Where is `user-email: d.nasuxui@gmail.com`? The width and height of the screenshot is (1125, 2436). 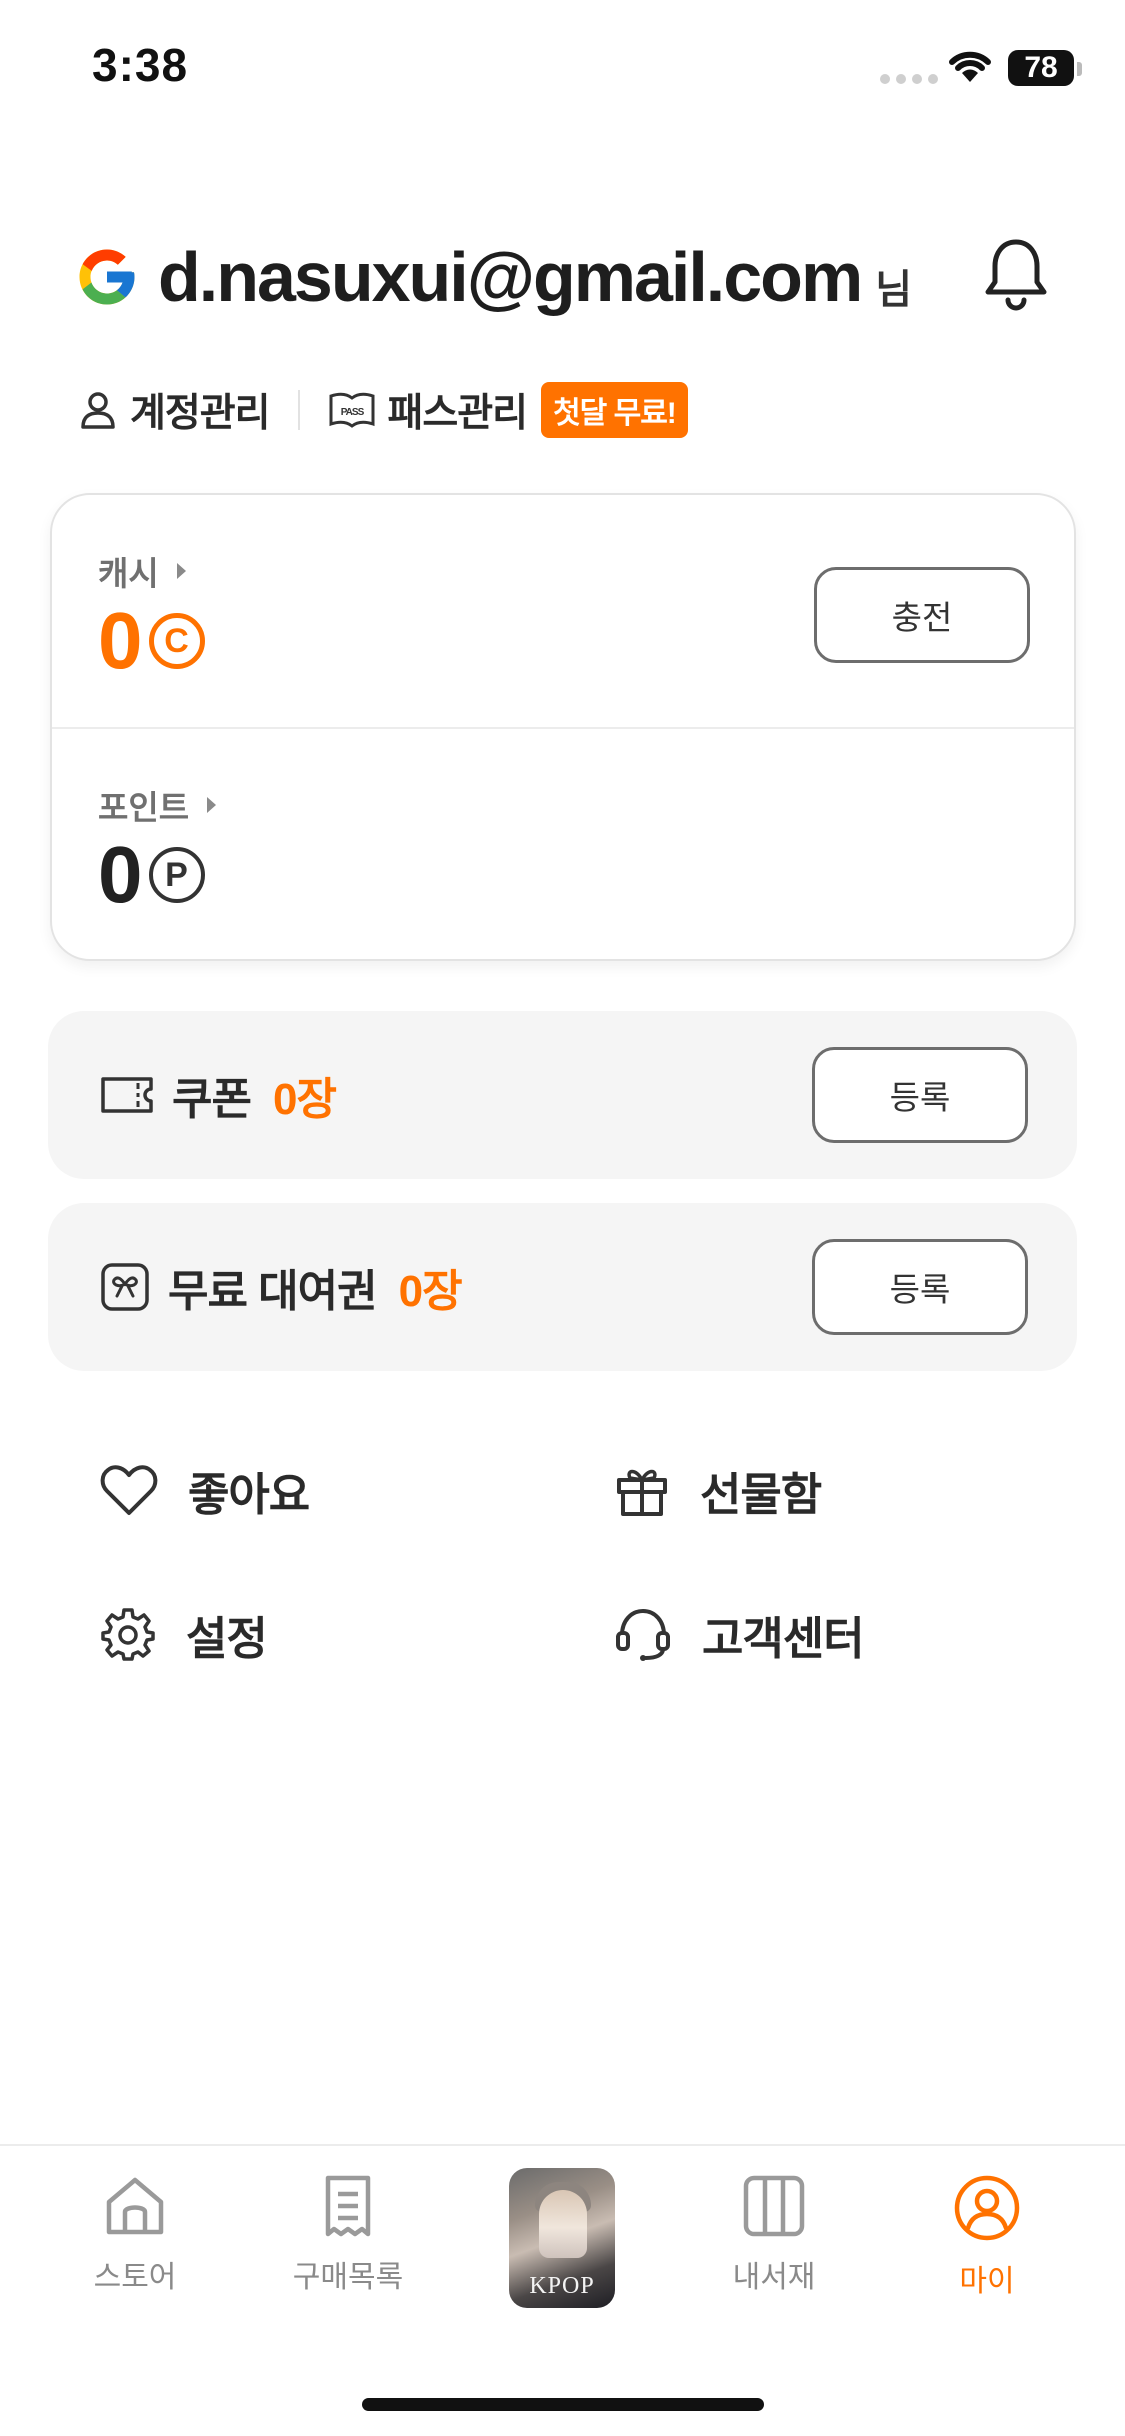 user-email: d.nasuxui@gmail.com is located at coordinates (510, 277).